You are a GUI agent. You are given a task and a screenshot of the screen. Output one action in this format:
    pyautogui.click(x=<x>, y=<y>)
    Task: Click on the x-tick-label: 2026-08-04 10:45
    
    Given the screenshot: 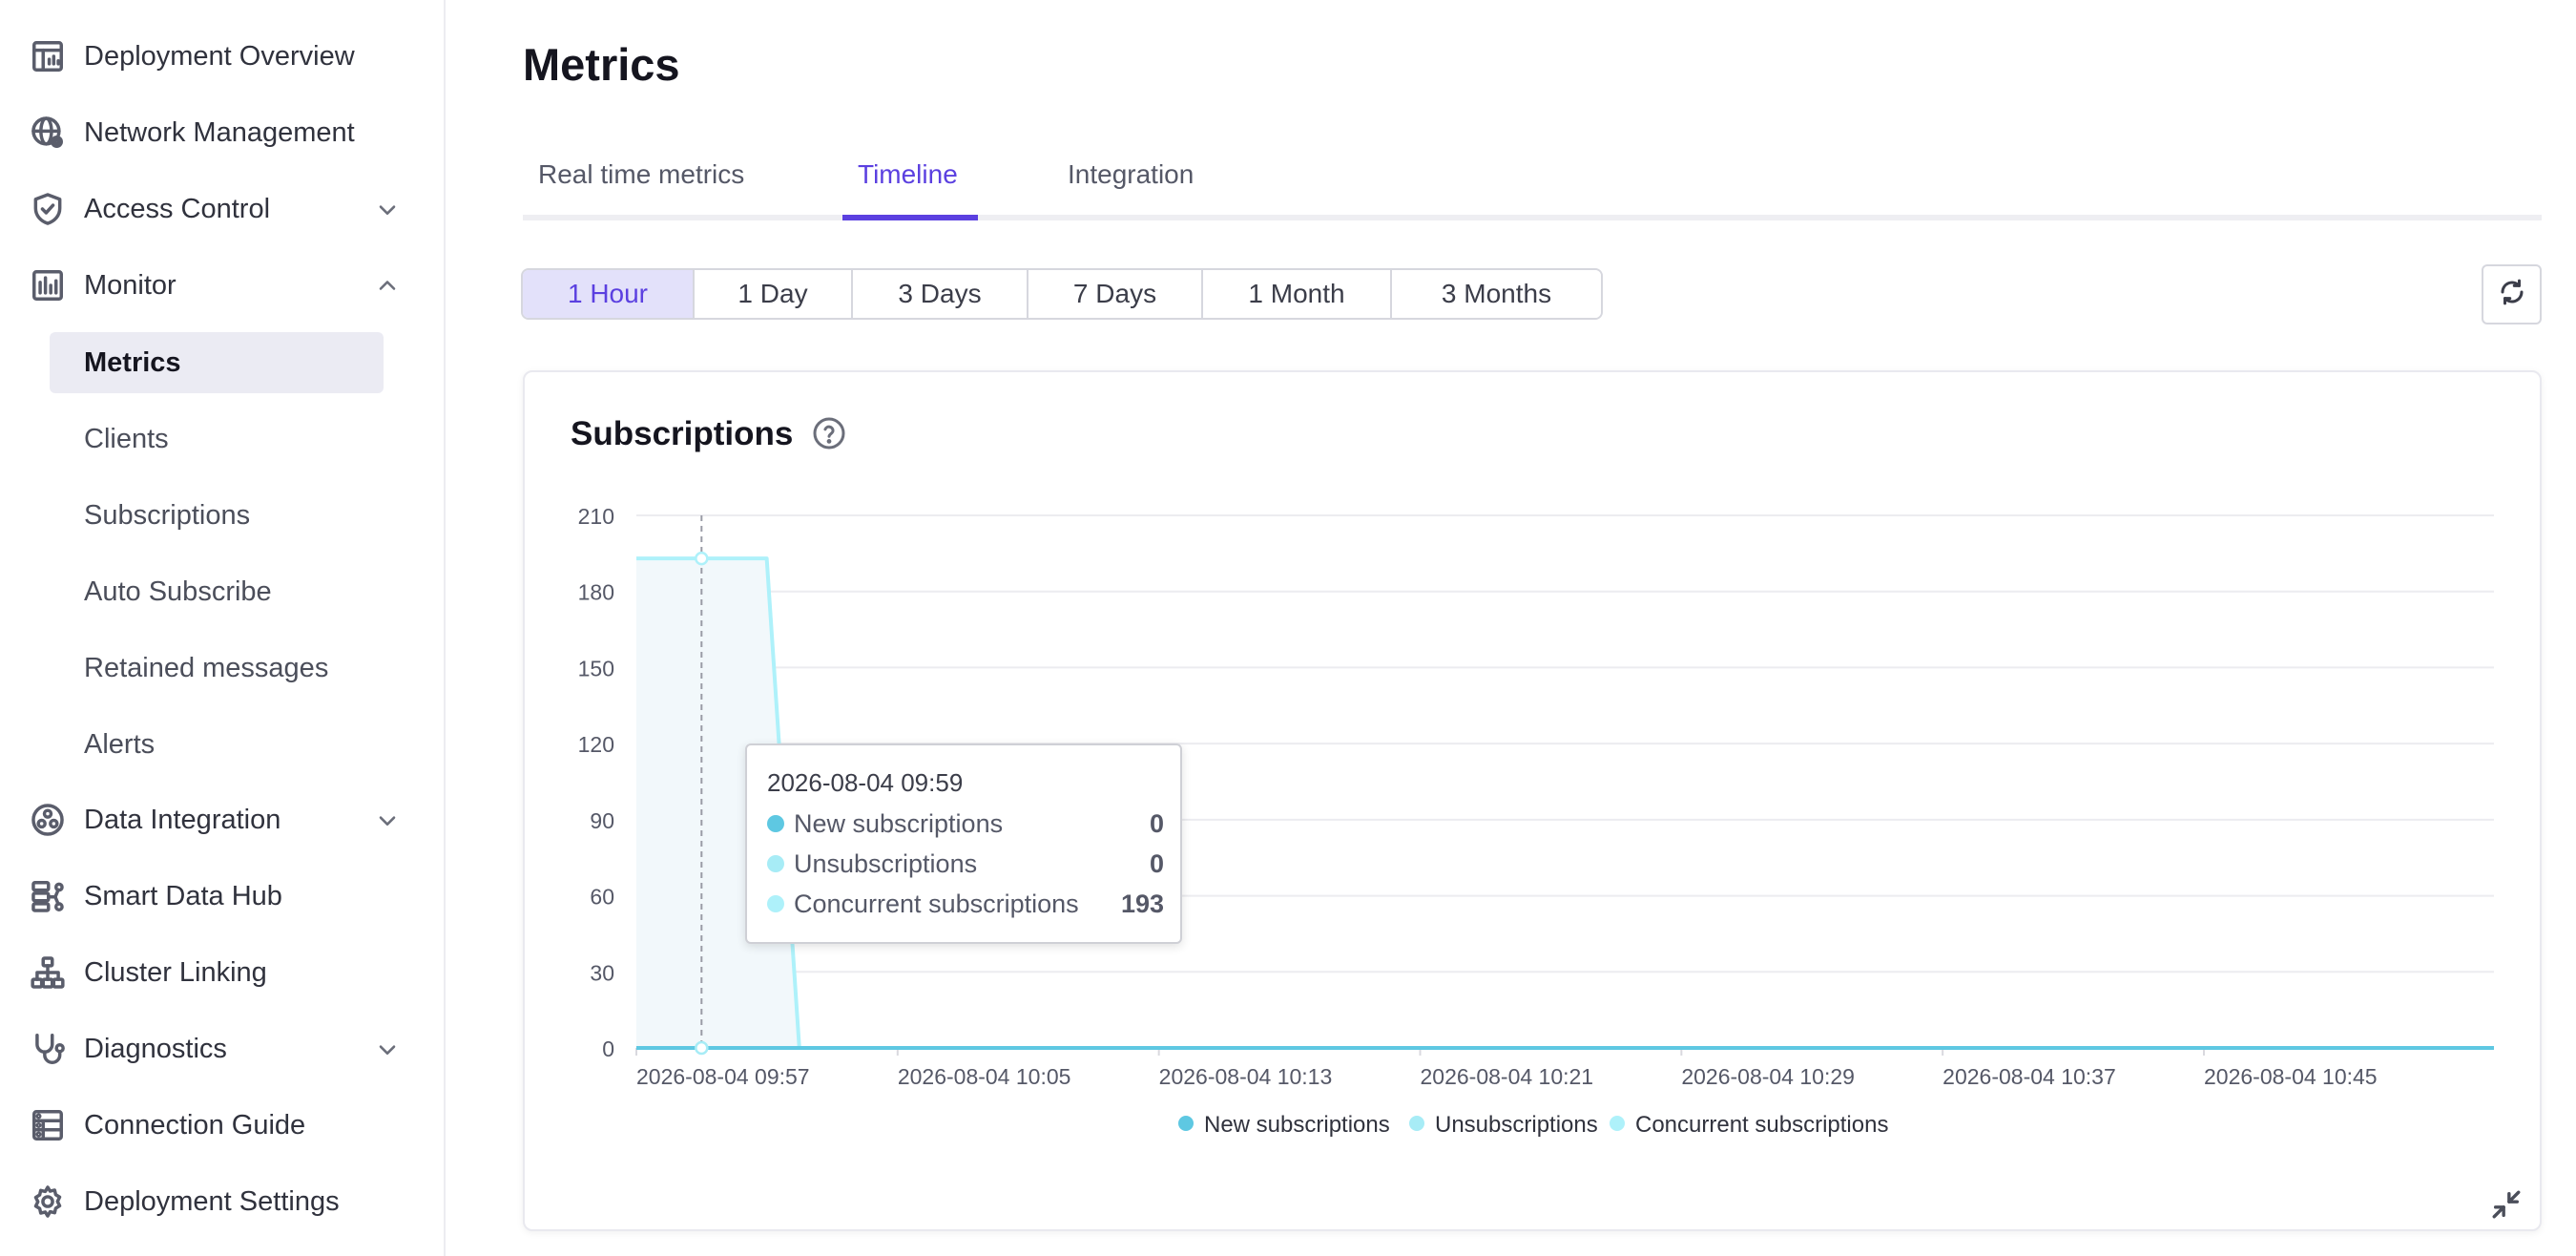 What is the action you would take?
    pyautogui.click(x=2291, y=1076)
    